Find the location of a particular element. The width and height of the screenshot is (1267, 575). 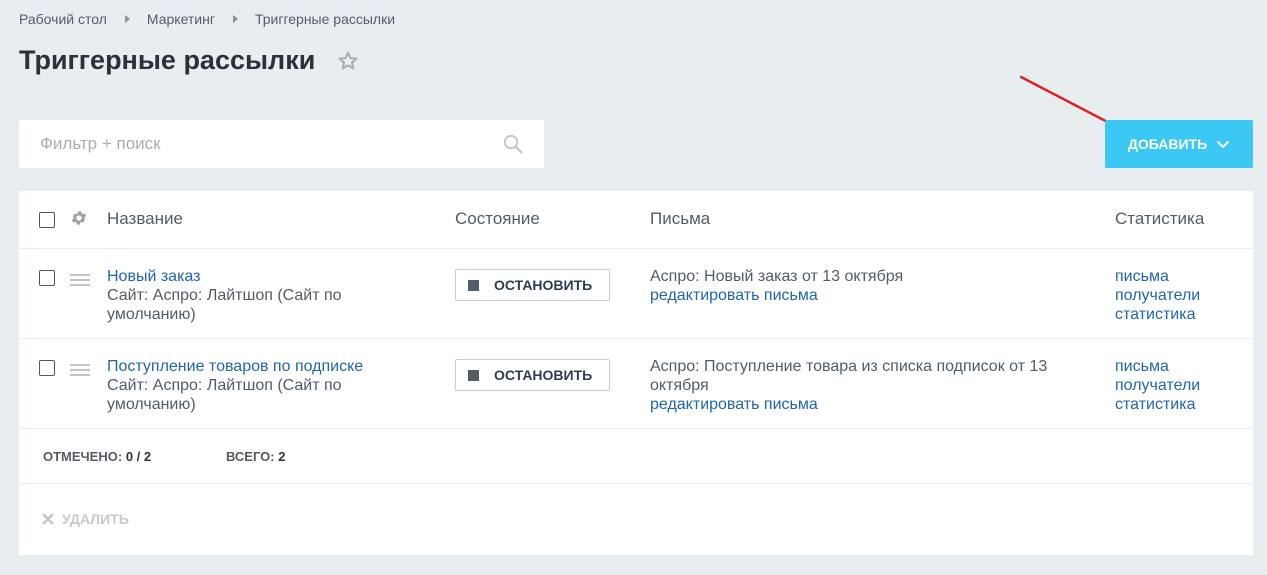

search-icon is located at coordinates (513, 144).